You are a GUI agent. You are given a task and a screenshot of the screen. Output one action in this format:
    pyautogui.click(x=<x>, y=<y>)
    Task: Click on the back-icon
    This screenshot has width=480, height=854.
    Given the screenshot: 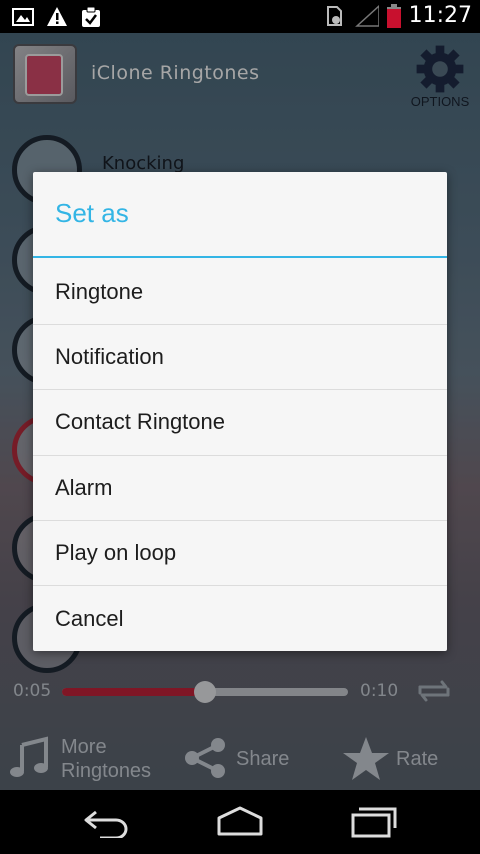 What is the action you would take?
    pyautogui.click(x=107, y=822)
    